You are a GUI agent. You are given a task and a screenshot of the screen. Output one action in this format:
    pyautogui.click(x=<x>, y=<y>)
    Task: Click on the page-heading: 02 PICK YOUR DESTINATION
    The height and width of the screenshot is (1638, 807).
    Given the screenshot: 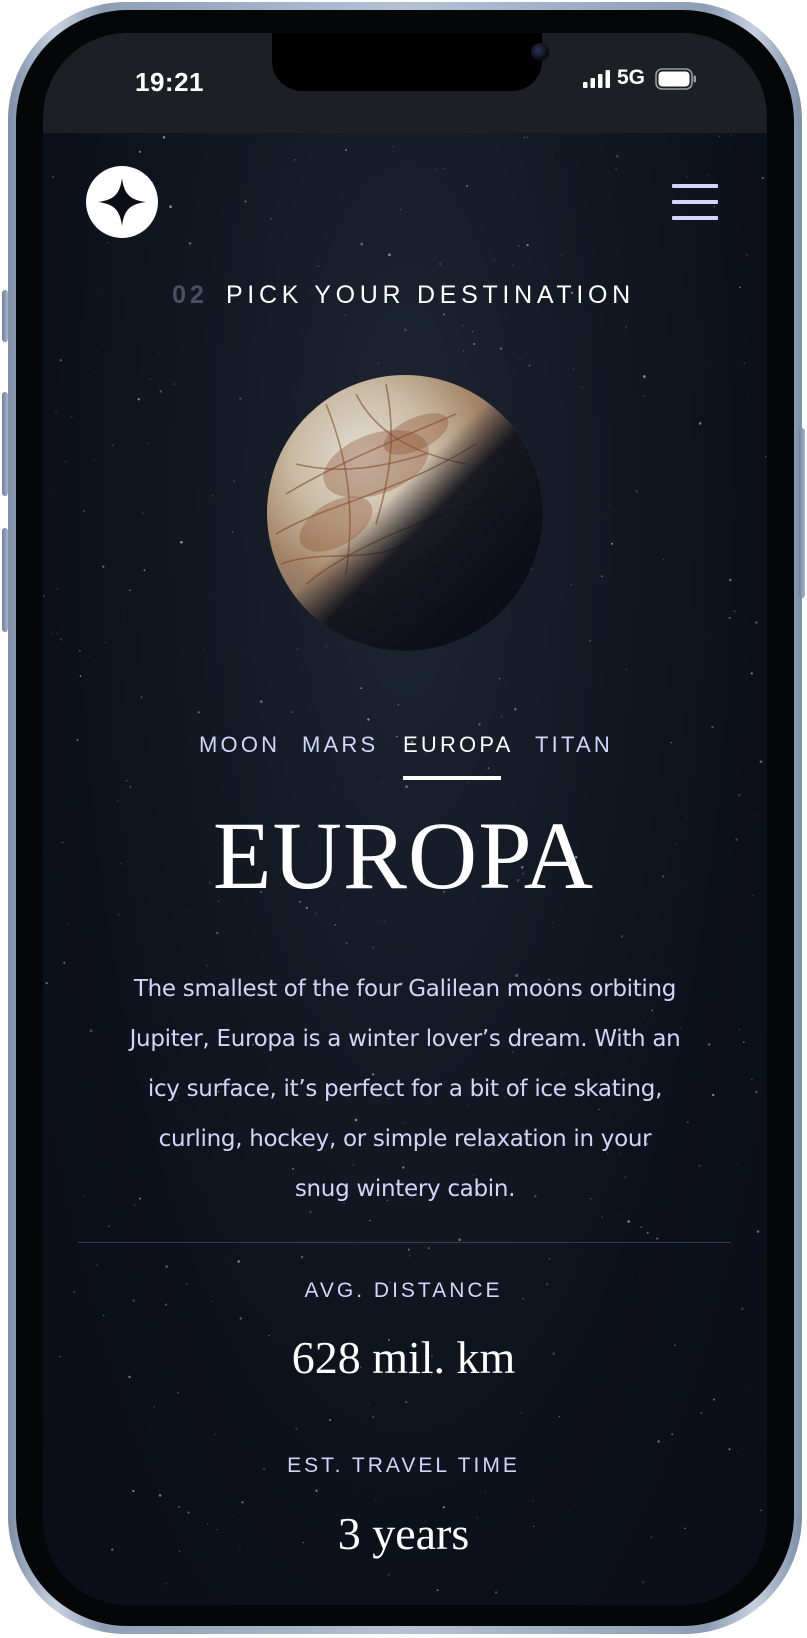 What is the action you would take?
    pyautogui.click(x=403, y=295)
    